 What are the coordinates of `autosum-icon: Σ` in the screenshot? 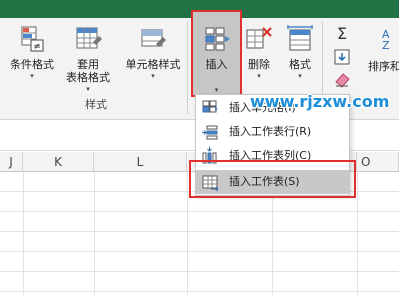 It's located at (342, 33).